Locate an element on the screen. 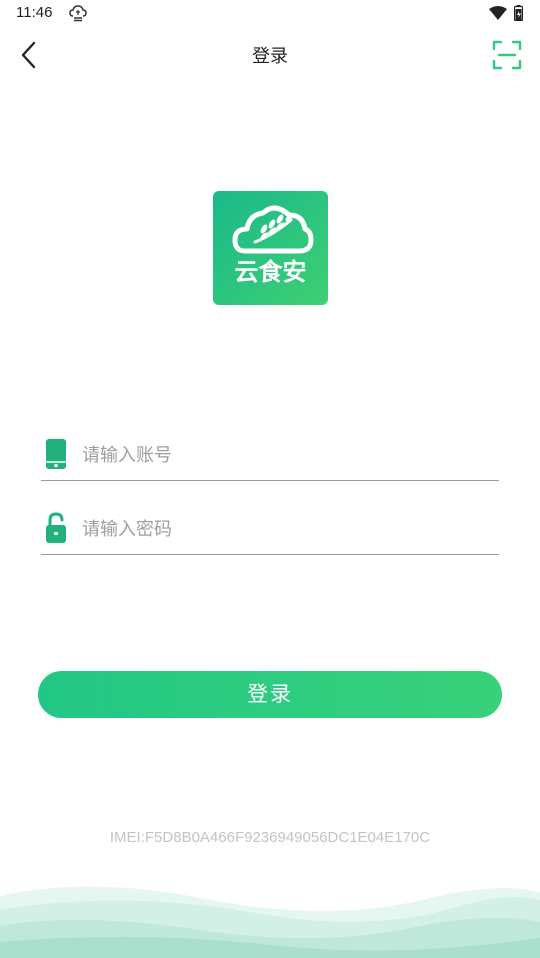 This screenshot has width=540, height=958. chevron-left-icon is located at coordinates (30, 55).